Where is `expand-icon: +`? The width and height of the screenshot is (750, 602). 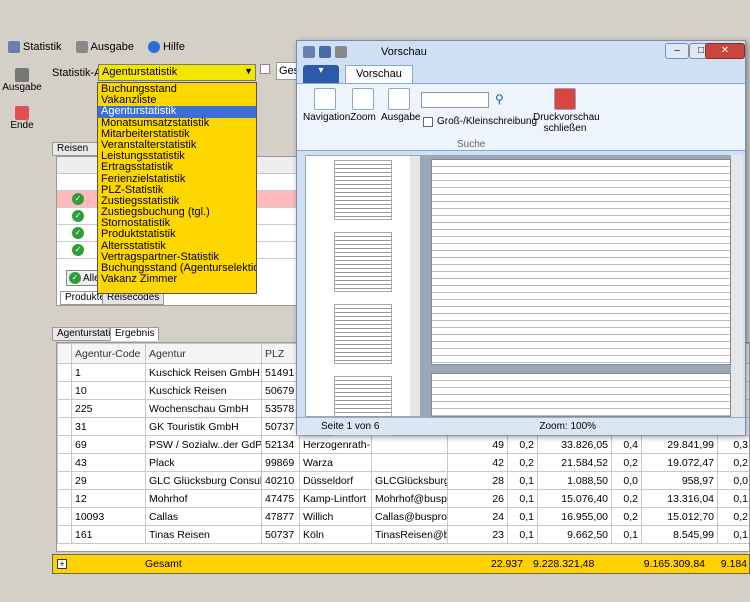 expand-icon: + is located at coordinates (62, 564).